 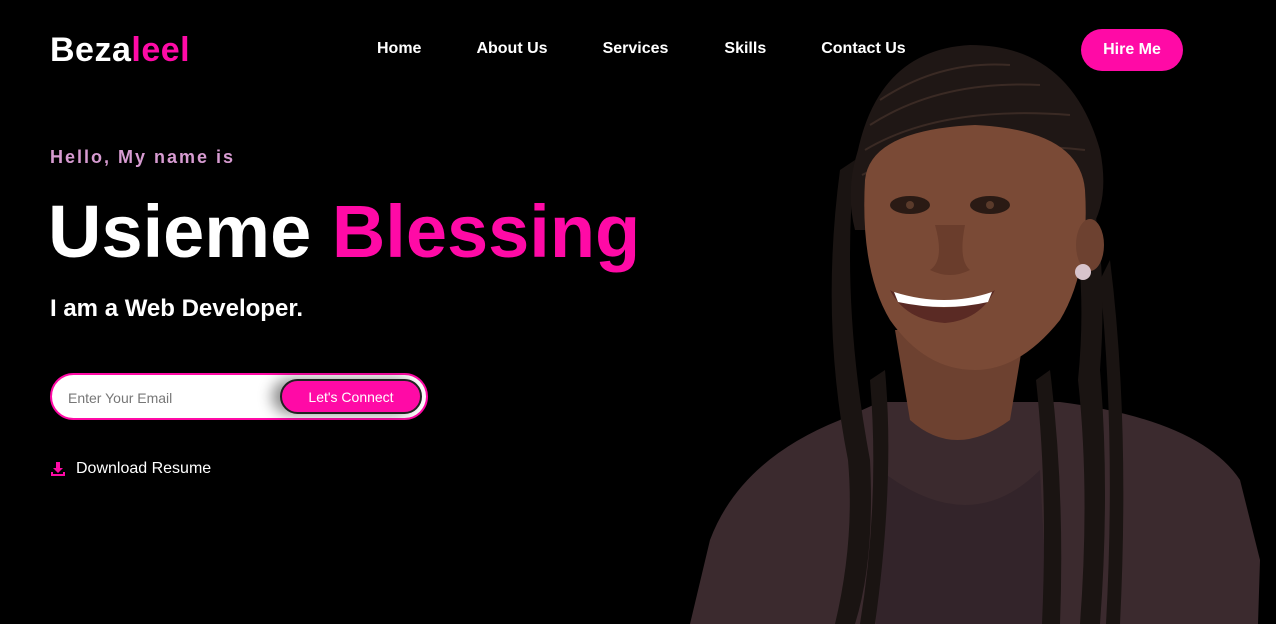 What do you see at coordinates (486, 231) in the screenshot?
I see `last-name: Blessing` at bounding box center [486, 231].